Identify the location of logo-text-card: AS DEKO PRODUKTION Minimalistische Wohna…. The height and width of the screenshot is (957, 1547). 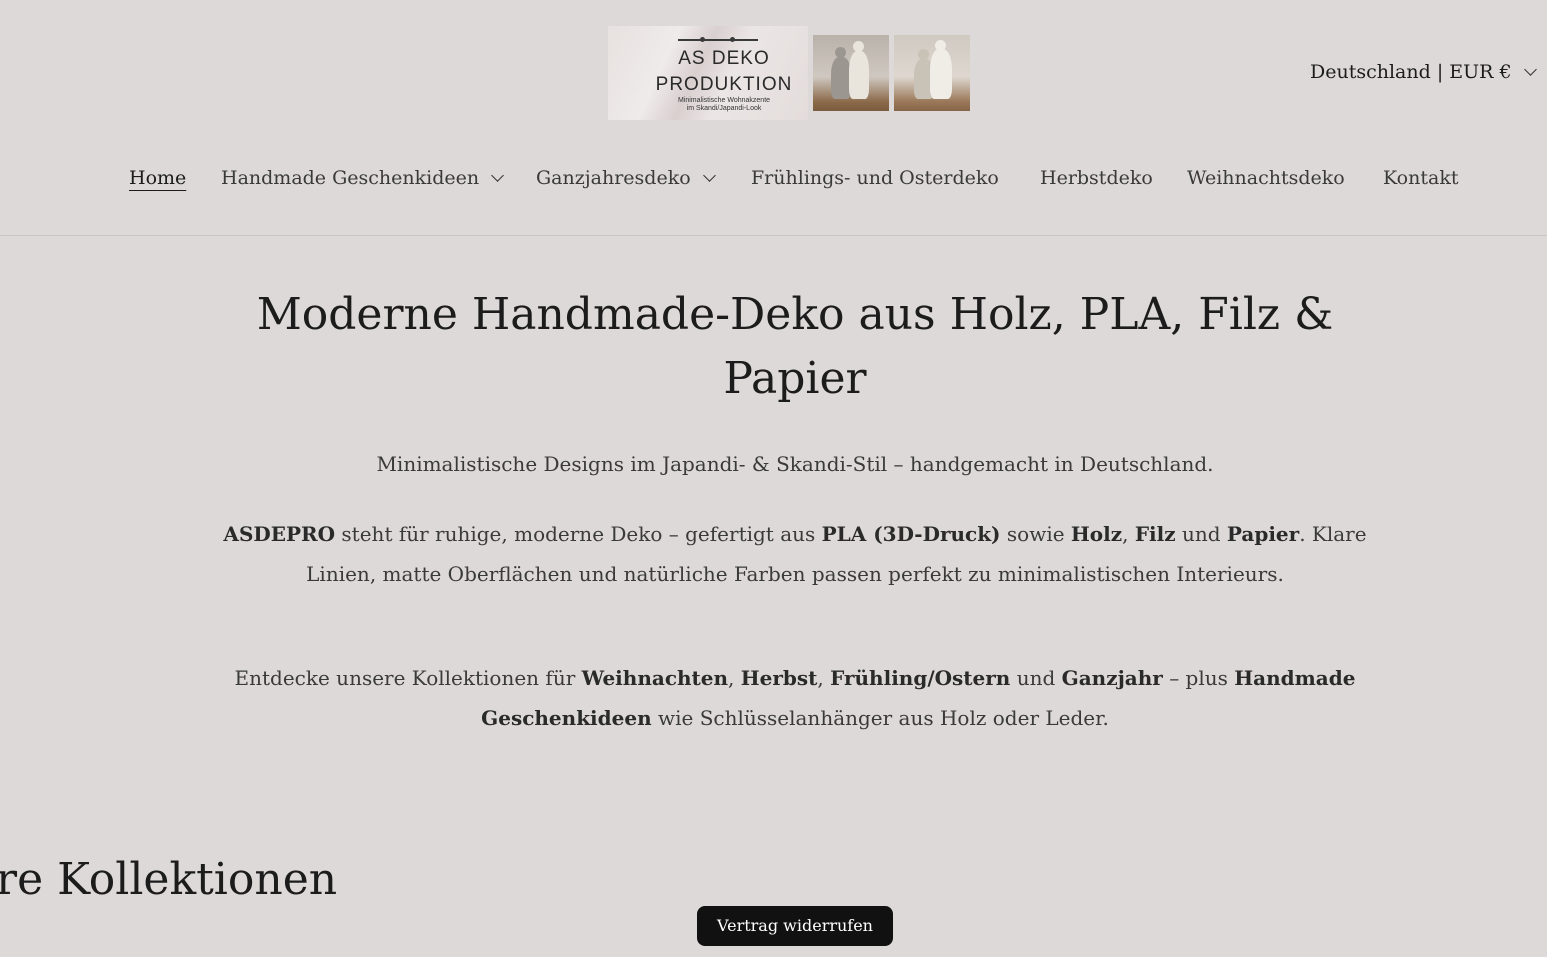
(708, 73).